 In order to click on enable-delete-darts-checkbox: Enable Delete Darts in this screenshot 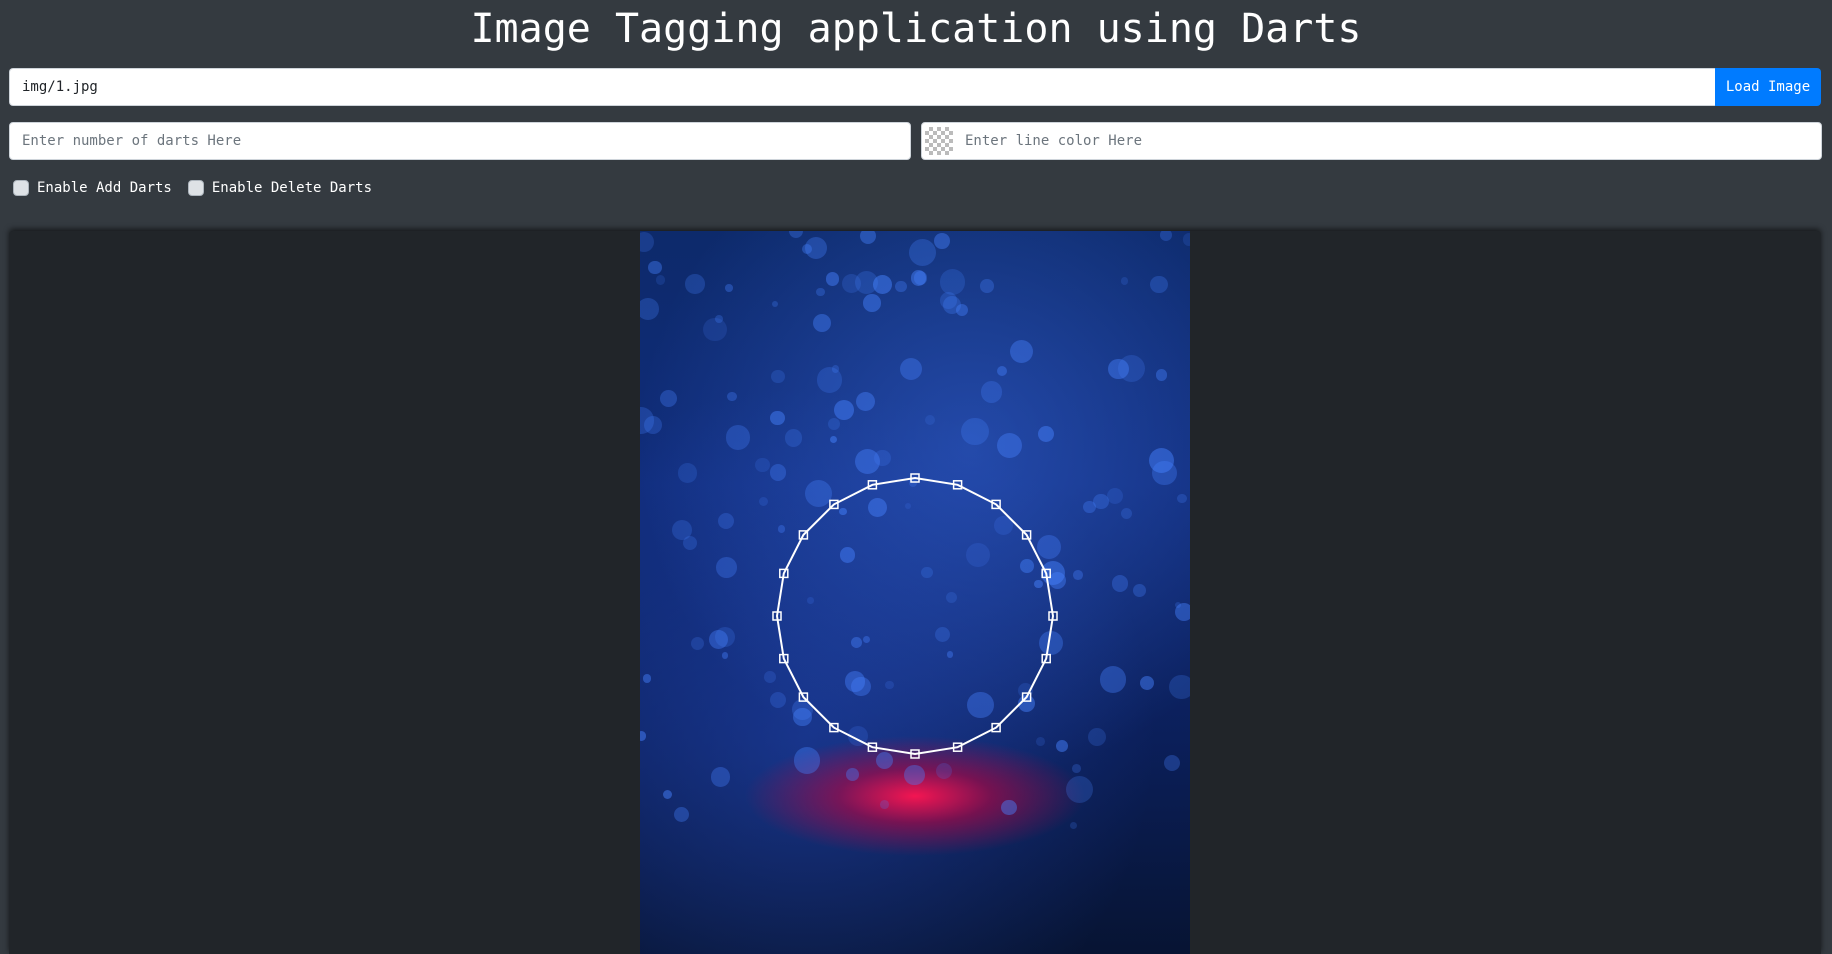, I will do `click(280, 188)`.